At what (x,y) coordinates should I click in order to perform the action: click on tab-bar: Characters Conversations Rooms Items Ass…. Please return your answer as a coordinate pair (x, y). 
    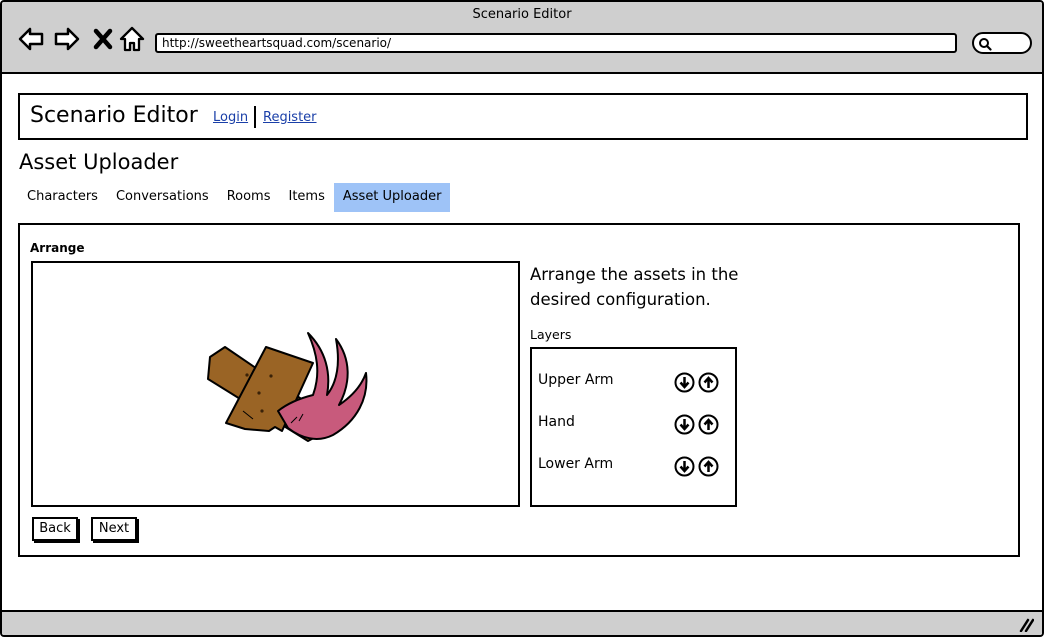
    Looking at the image, I should click on (234, 197).